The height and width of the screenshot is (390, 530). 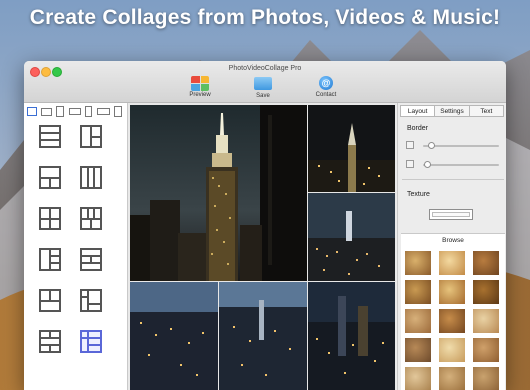 I want to click on browse-label: Browse, so click(x=453, y=240).